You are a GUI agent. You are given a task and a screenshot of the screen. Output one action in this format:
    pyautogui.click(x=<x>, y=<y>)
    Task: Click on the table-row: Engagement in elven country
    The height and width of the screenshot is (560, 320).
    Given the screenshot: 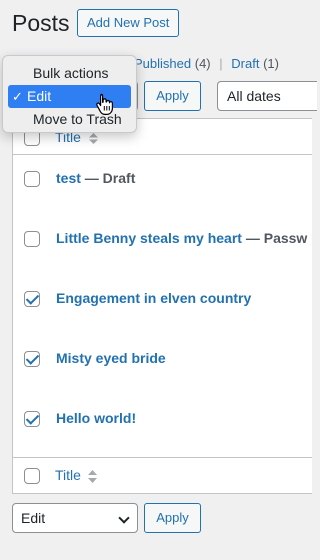 What is the action you would take?
    pyautogui.click(x=162, y=306)
    